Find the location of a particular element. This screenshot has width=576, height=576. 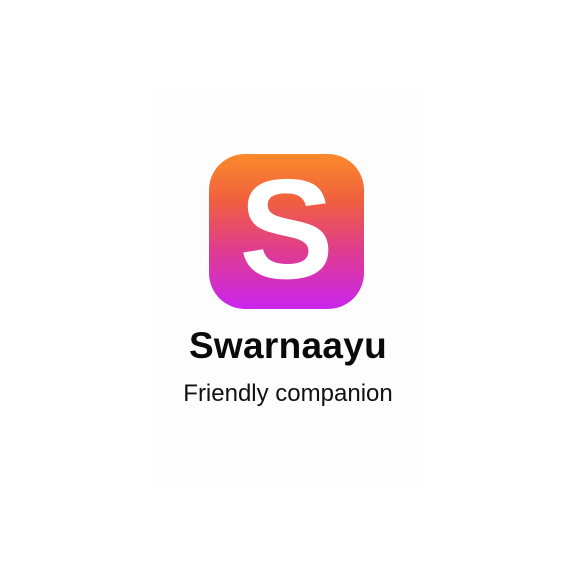

app-logo-icon: S is located at coordinates (286, 231).